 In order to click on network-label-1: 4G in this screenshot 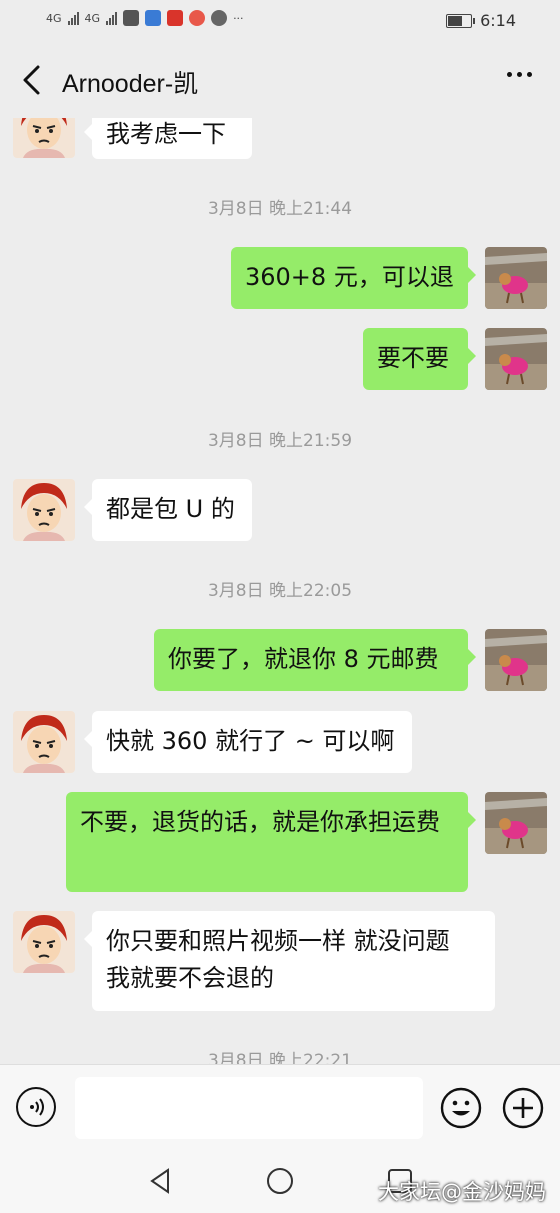, I will do `click(54, 18)`.